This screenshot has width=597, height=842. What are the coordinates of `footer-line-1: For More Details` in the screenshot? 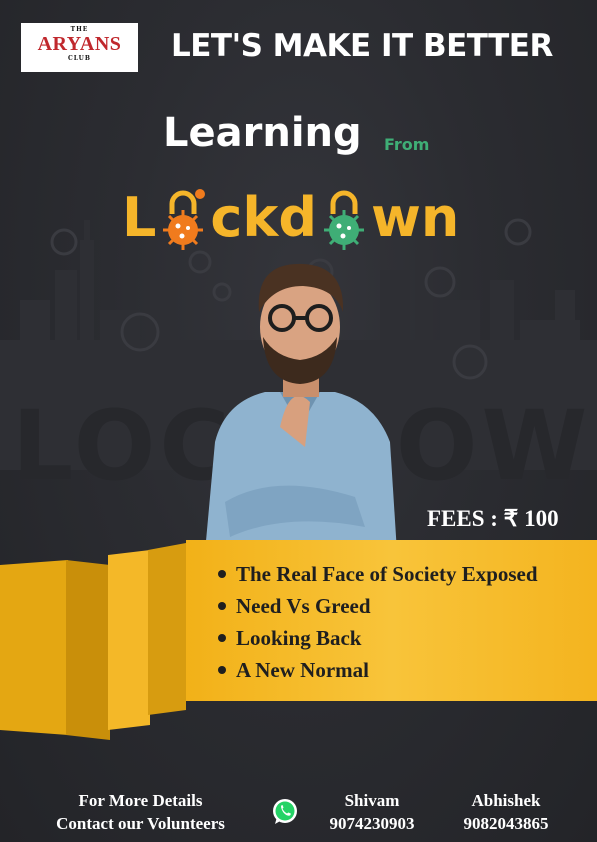 It's located at (140, 800).